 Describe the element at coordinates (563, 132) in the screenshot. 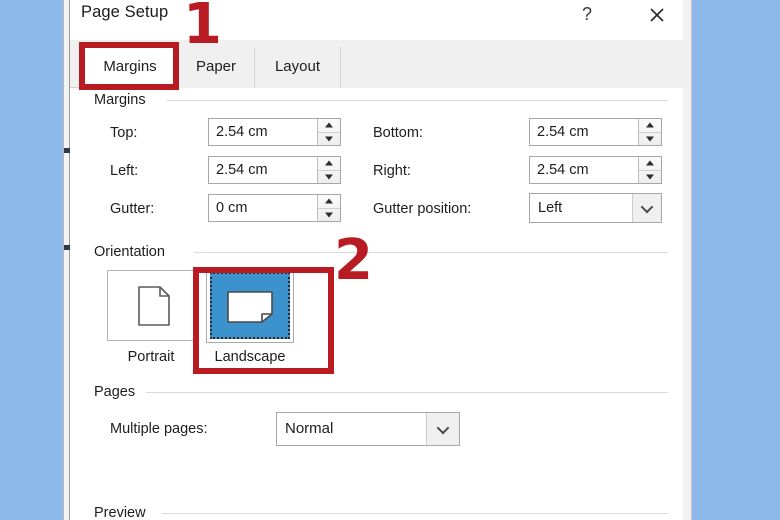

I see `value-bottom-margin: 2.54 cm` at that location.